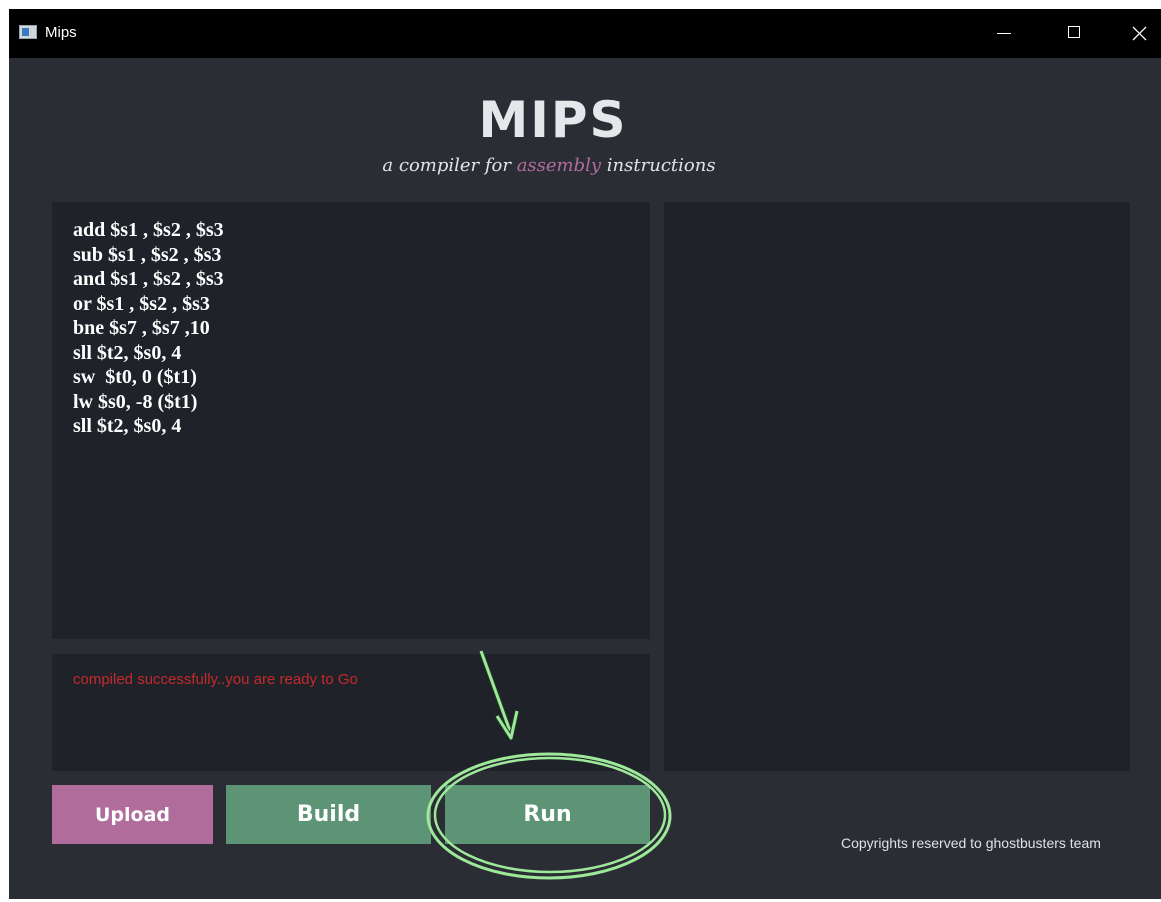 The image size is (1161, 902). What do you see at coordinates (1074, 33) in the screenshot?
I see `maximize-button` at bounding box center [1074, 33].